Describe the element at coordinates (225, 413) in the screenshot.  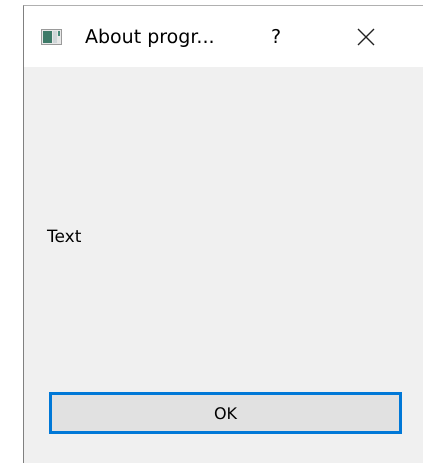
I see `ok-button: OK` at that location.